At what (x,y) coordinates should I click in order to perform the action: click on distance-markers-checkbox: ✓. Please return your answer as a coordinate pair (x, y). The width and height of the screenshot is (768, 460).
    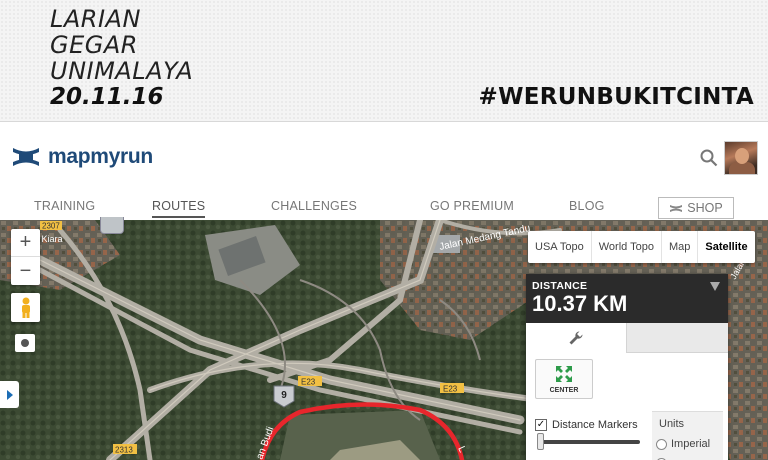
    Looking at the image, I should click on (541, 425).